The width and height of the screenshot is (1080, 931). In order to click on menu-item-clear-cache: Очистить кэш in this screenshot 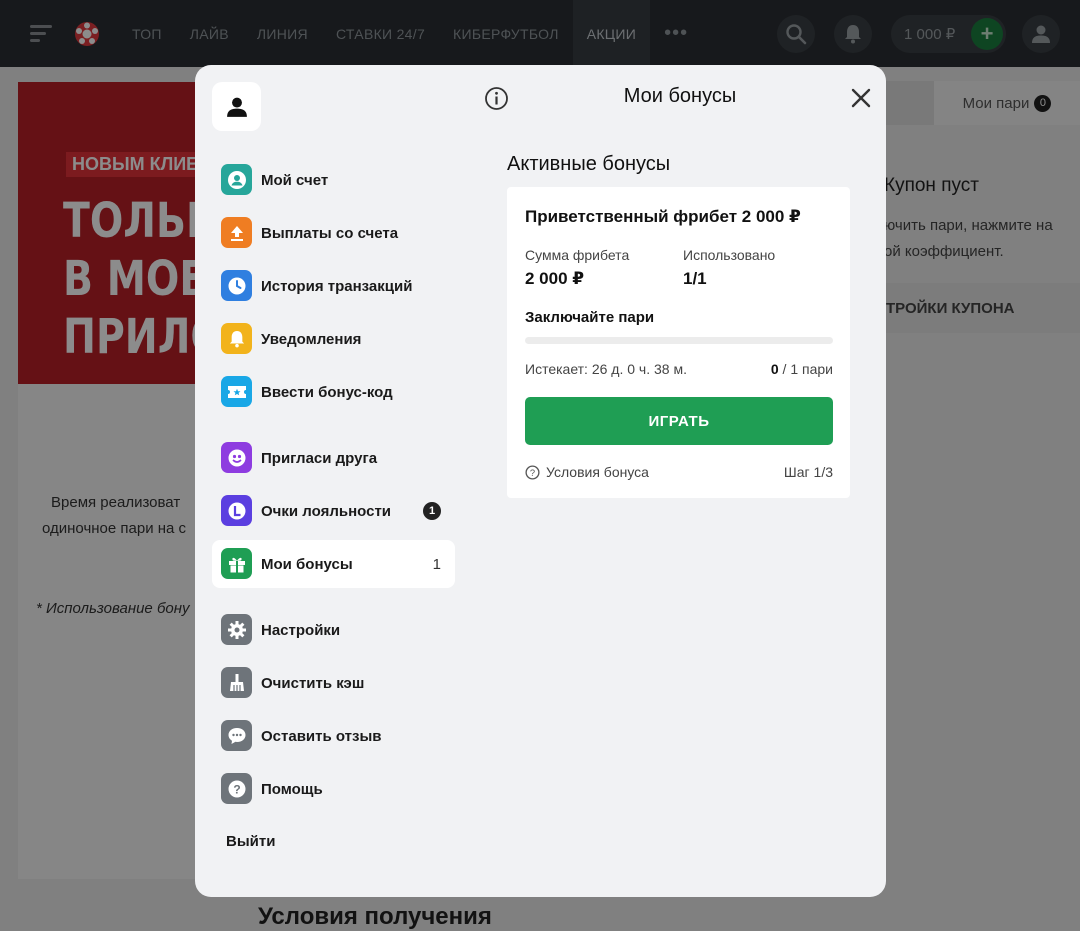, I will do `click(333, 683)`.